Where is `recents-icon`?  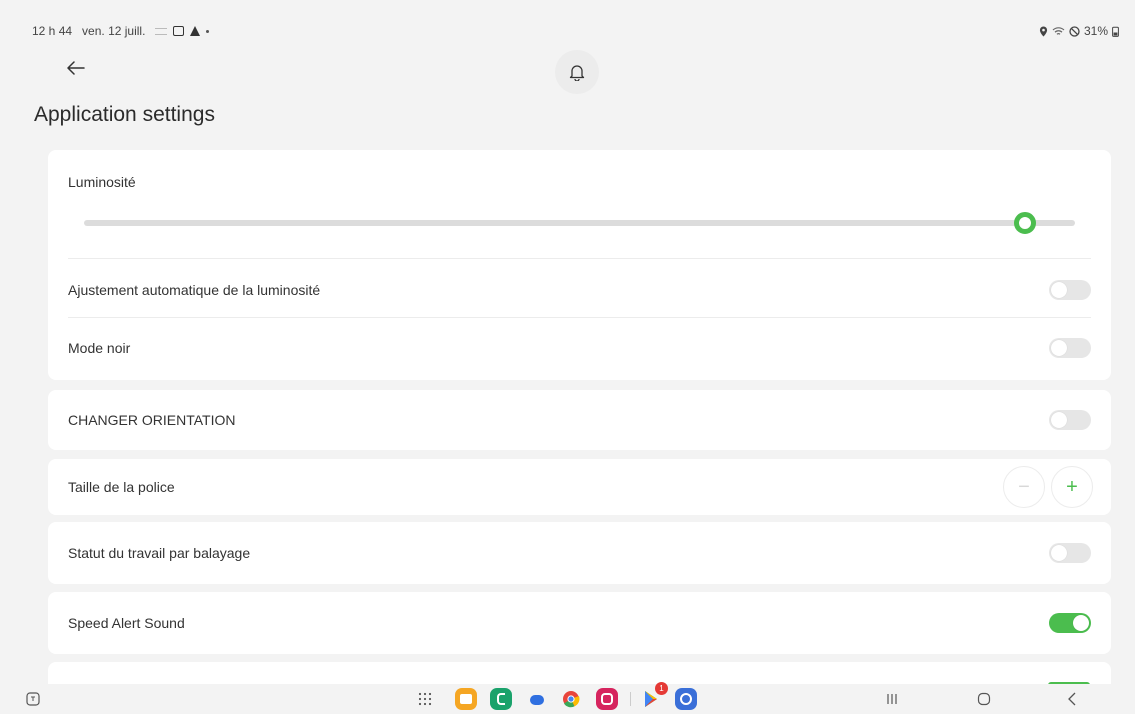
recents-icon is located at coordinates (892, 699).